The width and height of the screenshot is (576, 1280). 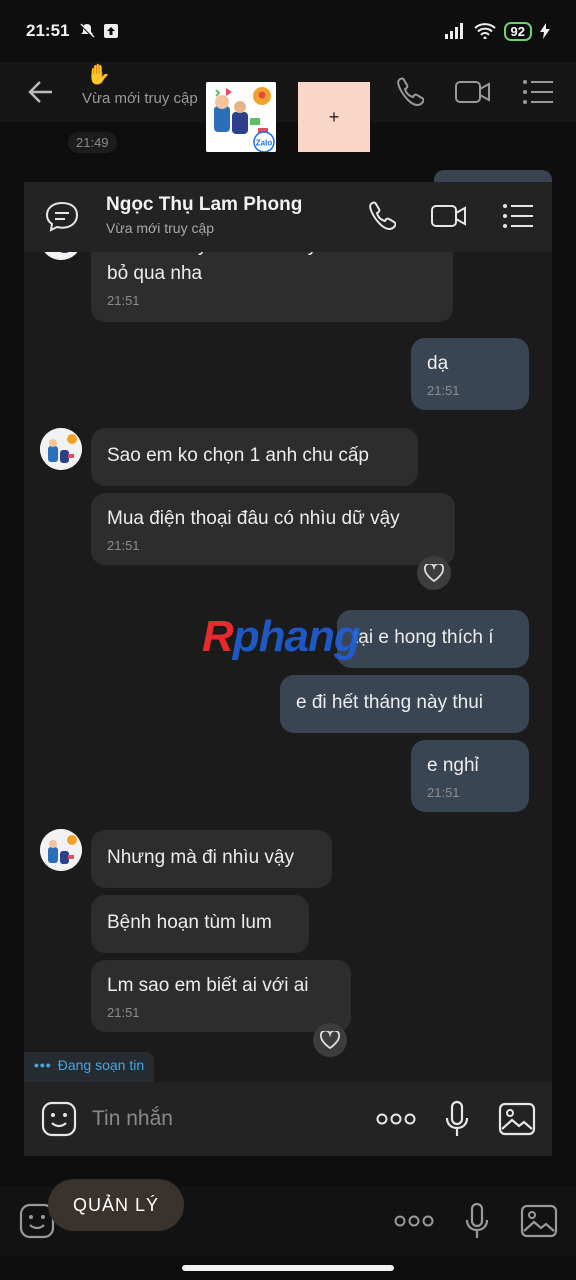 What do you see at coordinates (204, 204) in the screenshot?
I see `contact-name: Ngọc Thụ Lam Phong` at bounding box center [204, 204].